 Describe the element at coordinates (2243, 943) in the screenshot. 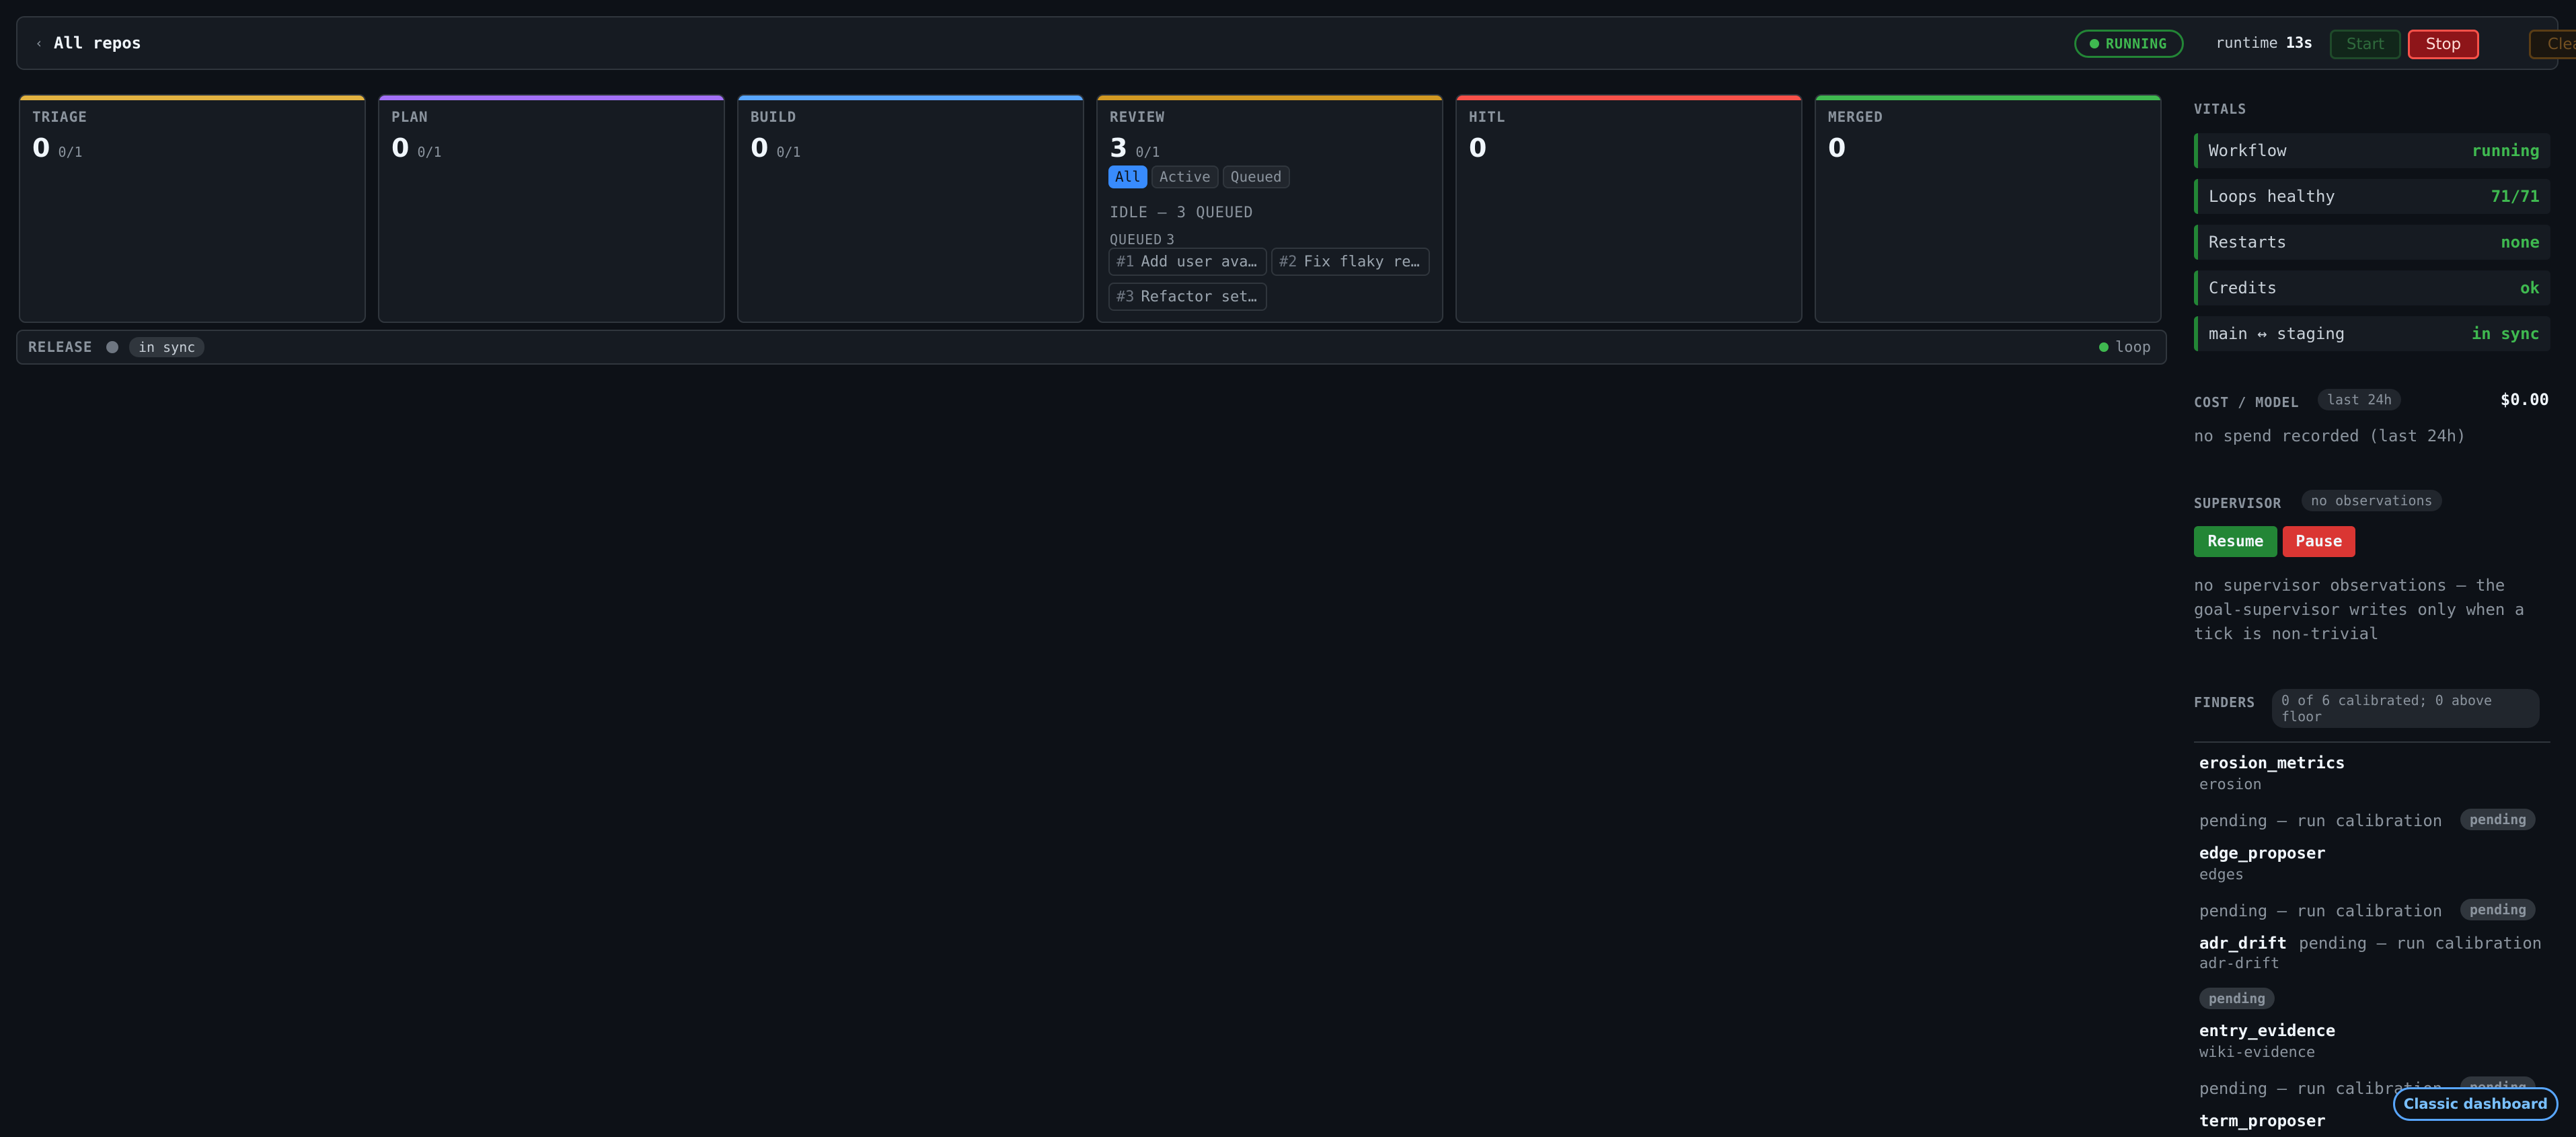

I see `finder-name: adr_drift` at that location.